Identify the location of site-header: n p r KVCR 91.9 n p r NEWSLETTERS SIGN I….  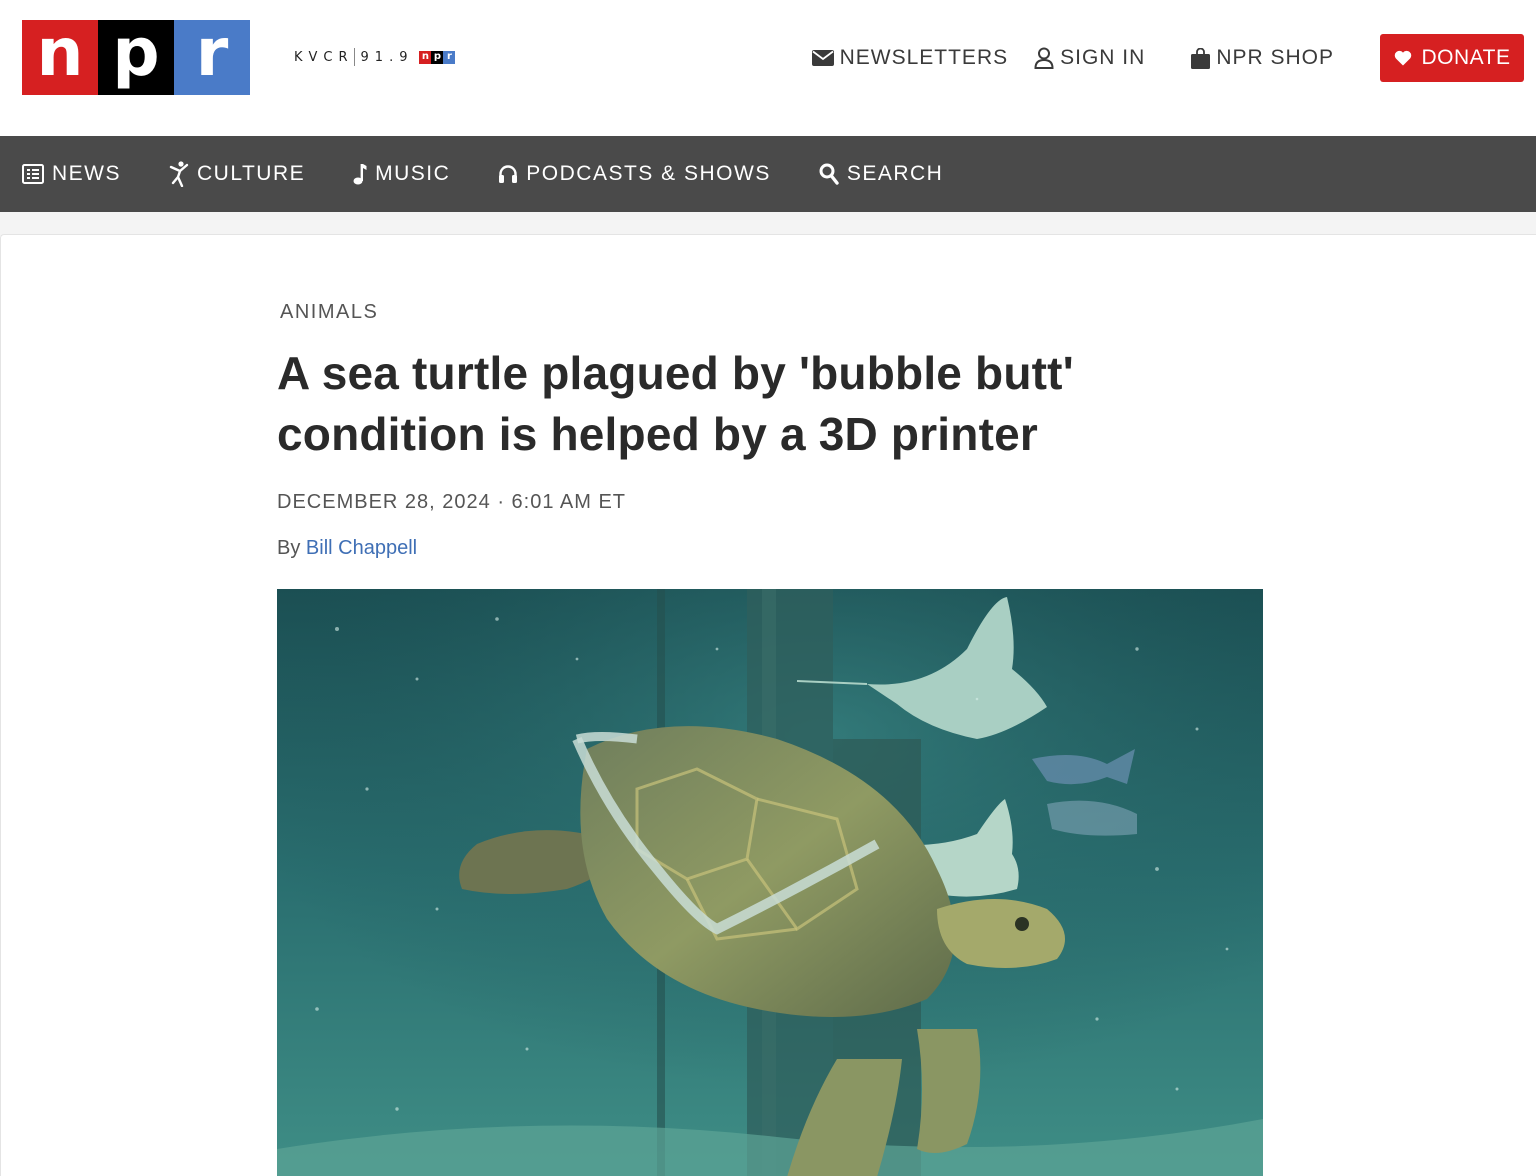
(768, 68).